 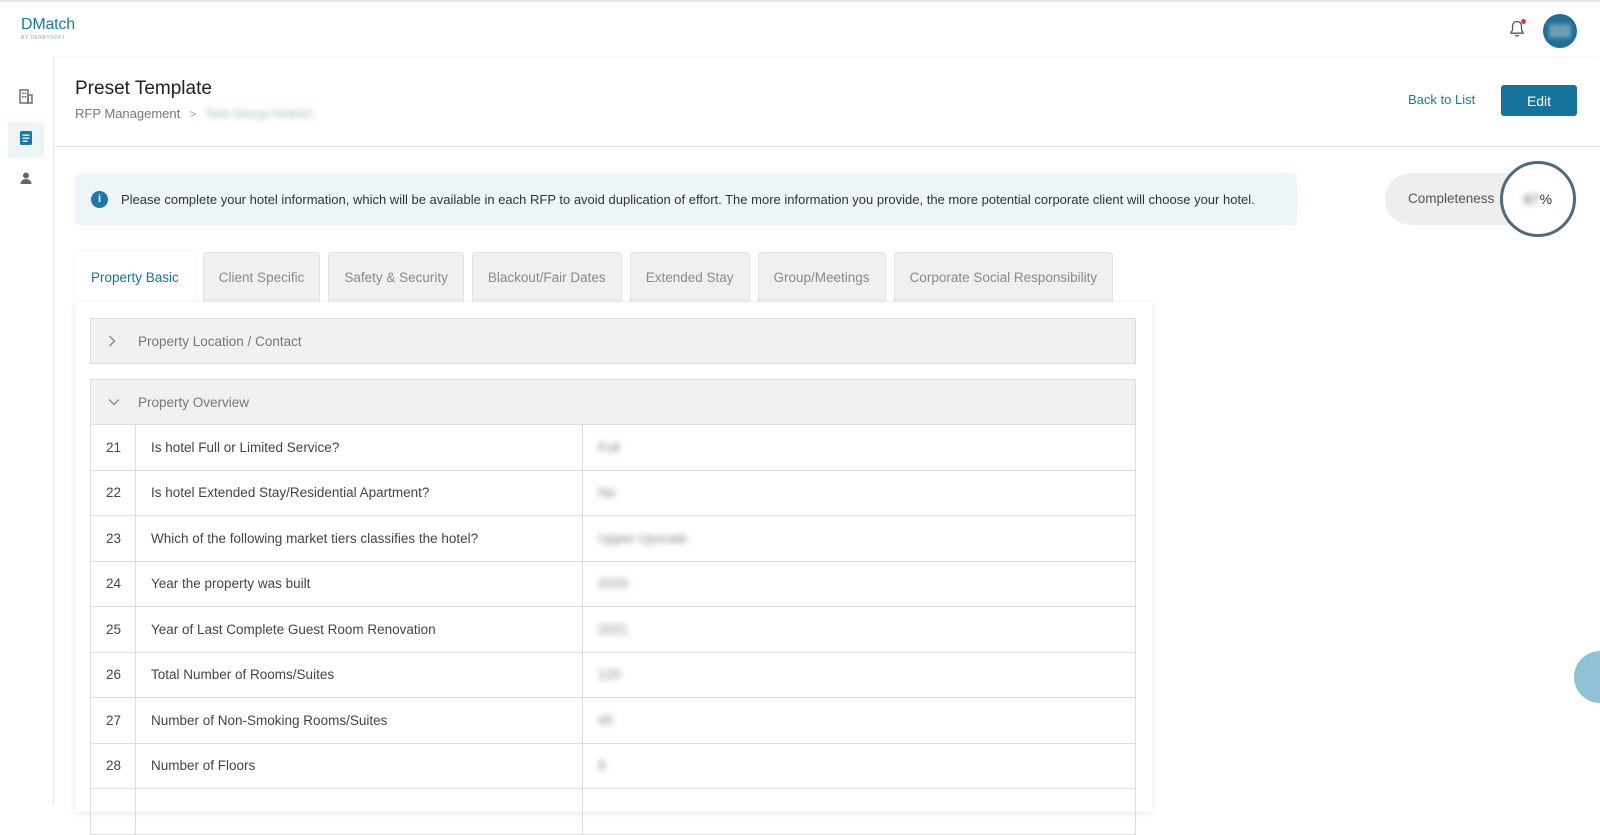 I want to click on chevron-right-icon: >, so click(x=193, y=113).